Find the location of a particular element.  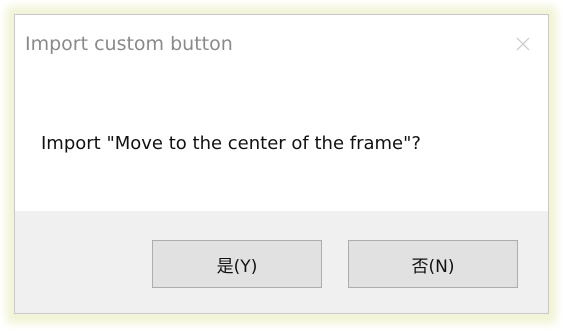

yes-button: 是(Y) is located at coordinates (237, 264).